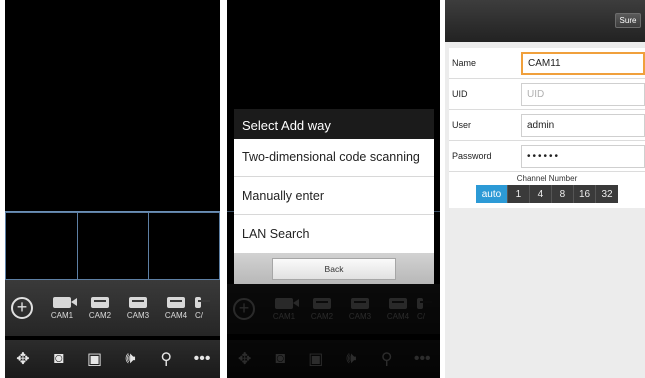 This screenshot has height=378, width=645. I want to click on more-icon: •••, so click(202, 359).